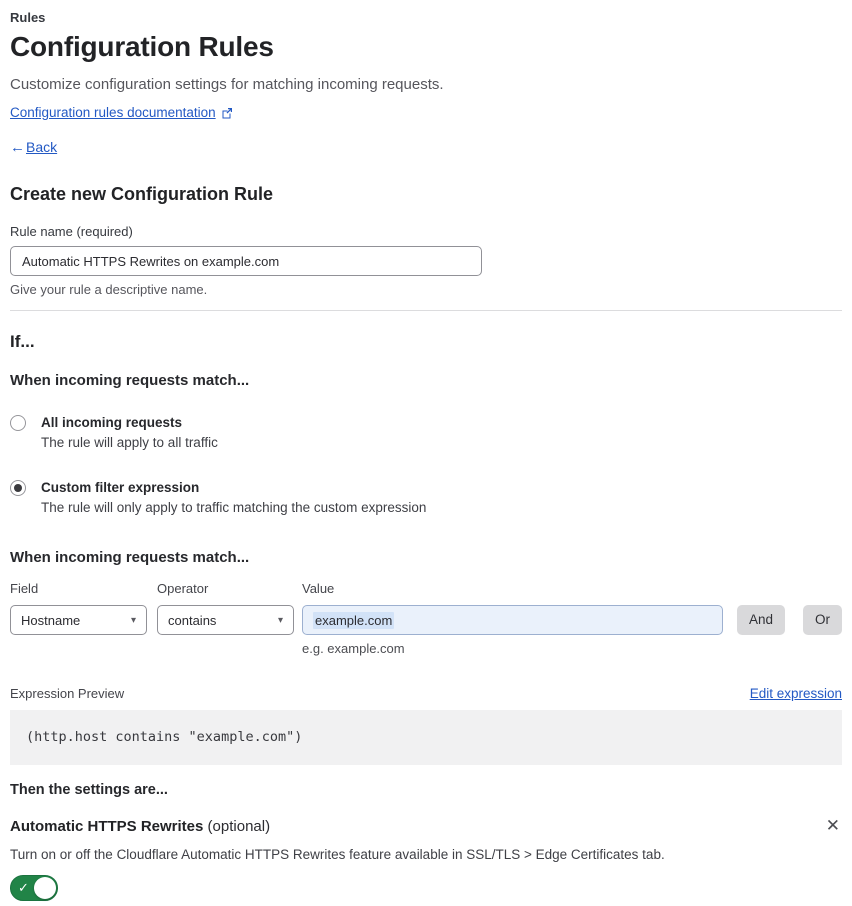 The width and height of the screenshot is (852, 906). I want to click on setting-card-header: Automatic HTTPS Rewrites (optional) ✕, so click(426, 826).